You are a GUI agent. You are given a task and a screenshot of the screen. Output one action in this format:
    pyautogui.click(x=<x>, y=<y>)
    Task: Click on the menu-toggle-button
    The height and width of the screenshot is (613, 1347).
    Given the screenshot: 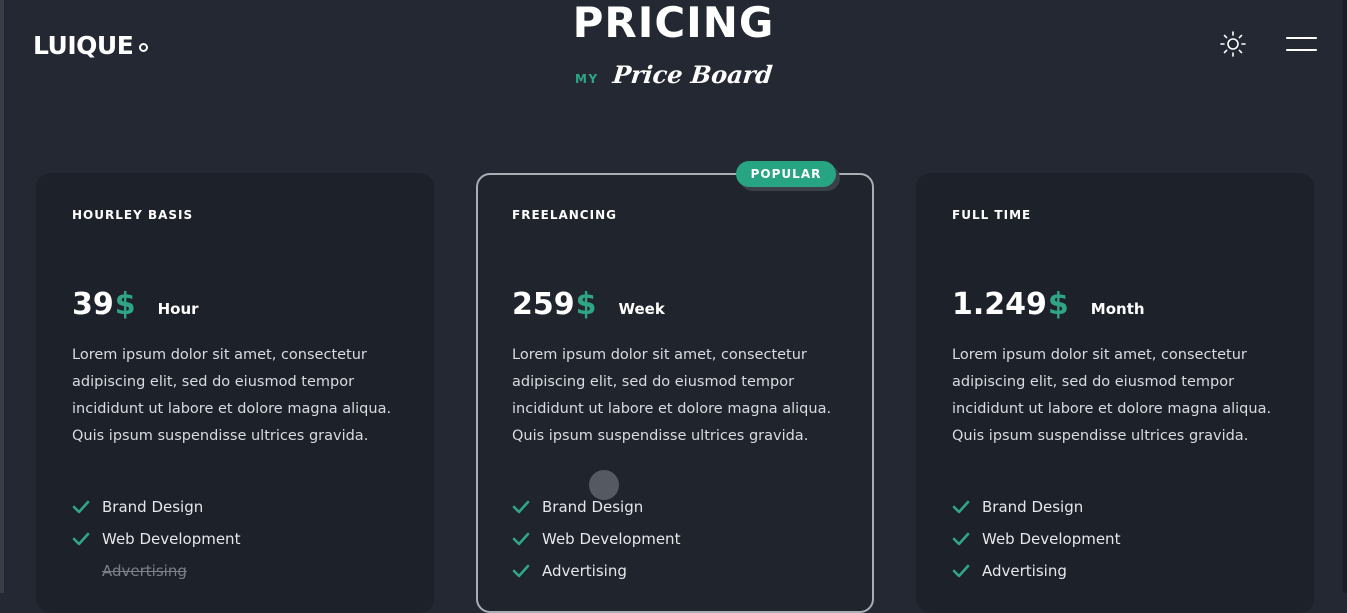 What is the action you would take?
    pyautogui.click(x=1302, y=45)
    